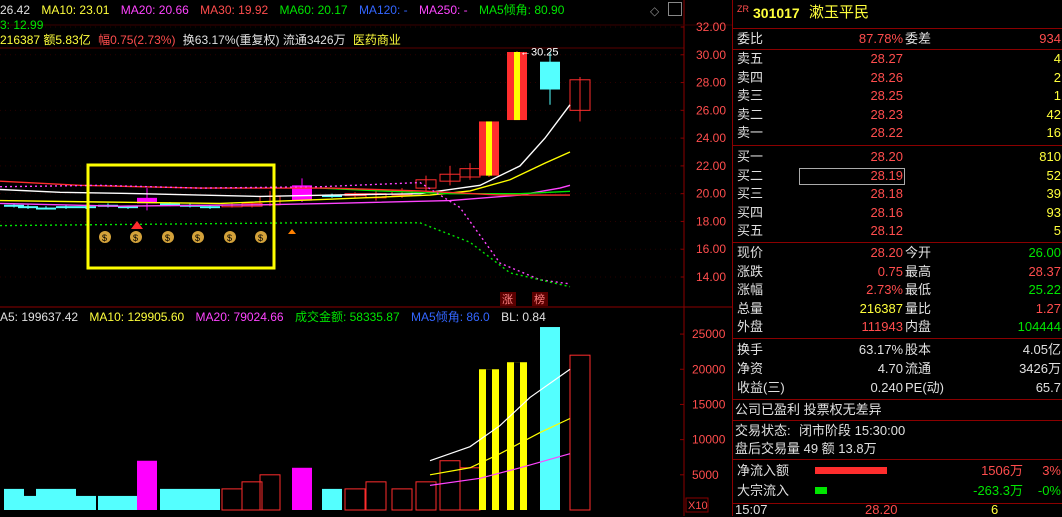 The width and height of the screenshot is (1062, 517). Describe the element at coordinates (1044, 271) in the screenshot. I see `stat-value: 28.37` at that location.